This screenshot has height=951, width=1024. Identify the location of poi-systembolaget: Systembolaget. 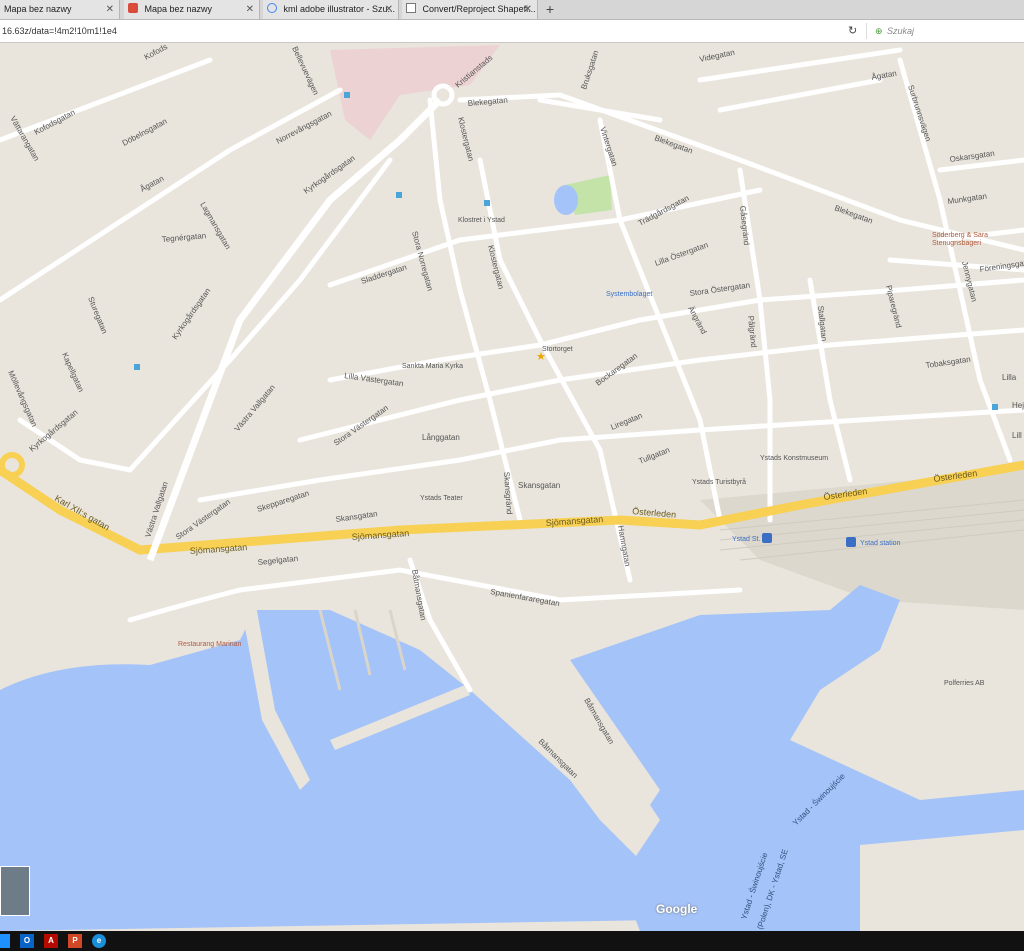
(629, 294).